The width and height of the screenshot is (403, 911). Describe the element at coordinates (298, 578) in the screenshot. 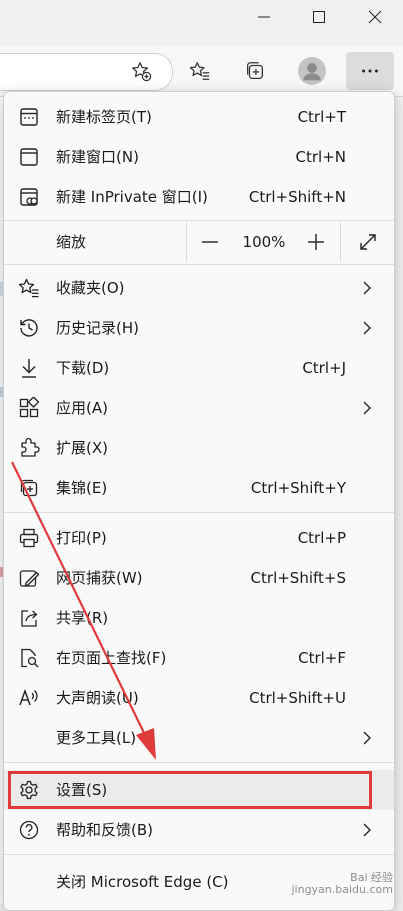

I see `menu-item-shortcut: Ctrl+Shift+S` at that location.